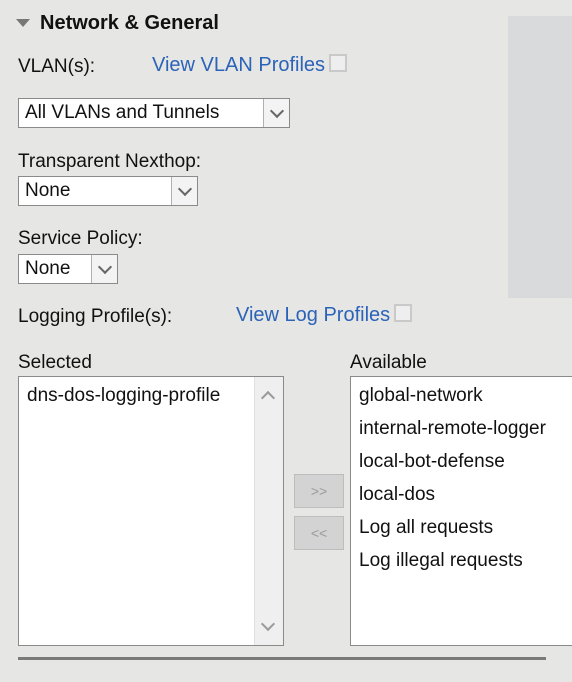  What do you see at coordinates (461, 461) in the screenshot?
I see `list-item: local-bot-defense` at bounding box center [461, 461].